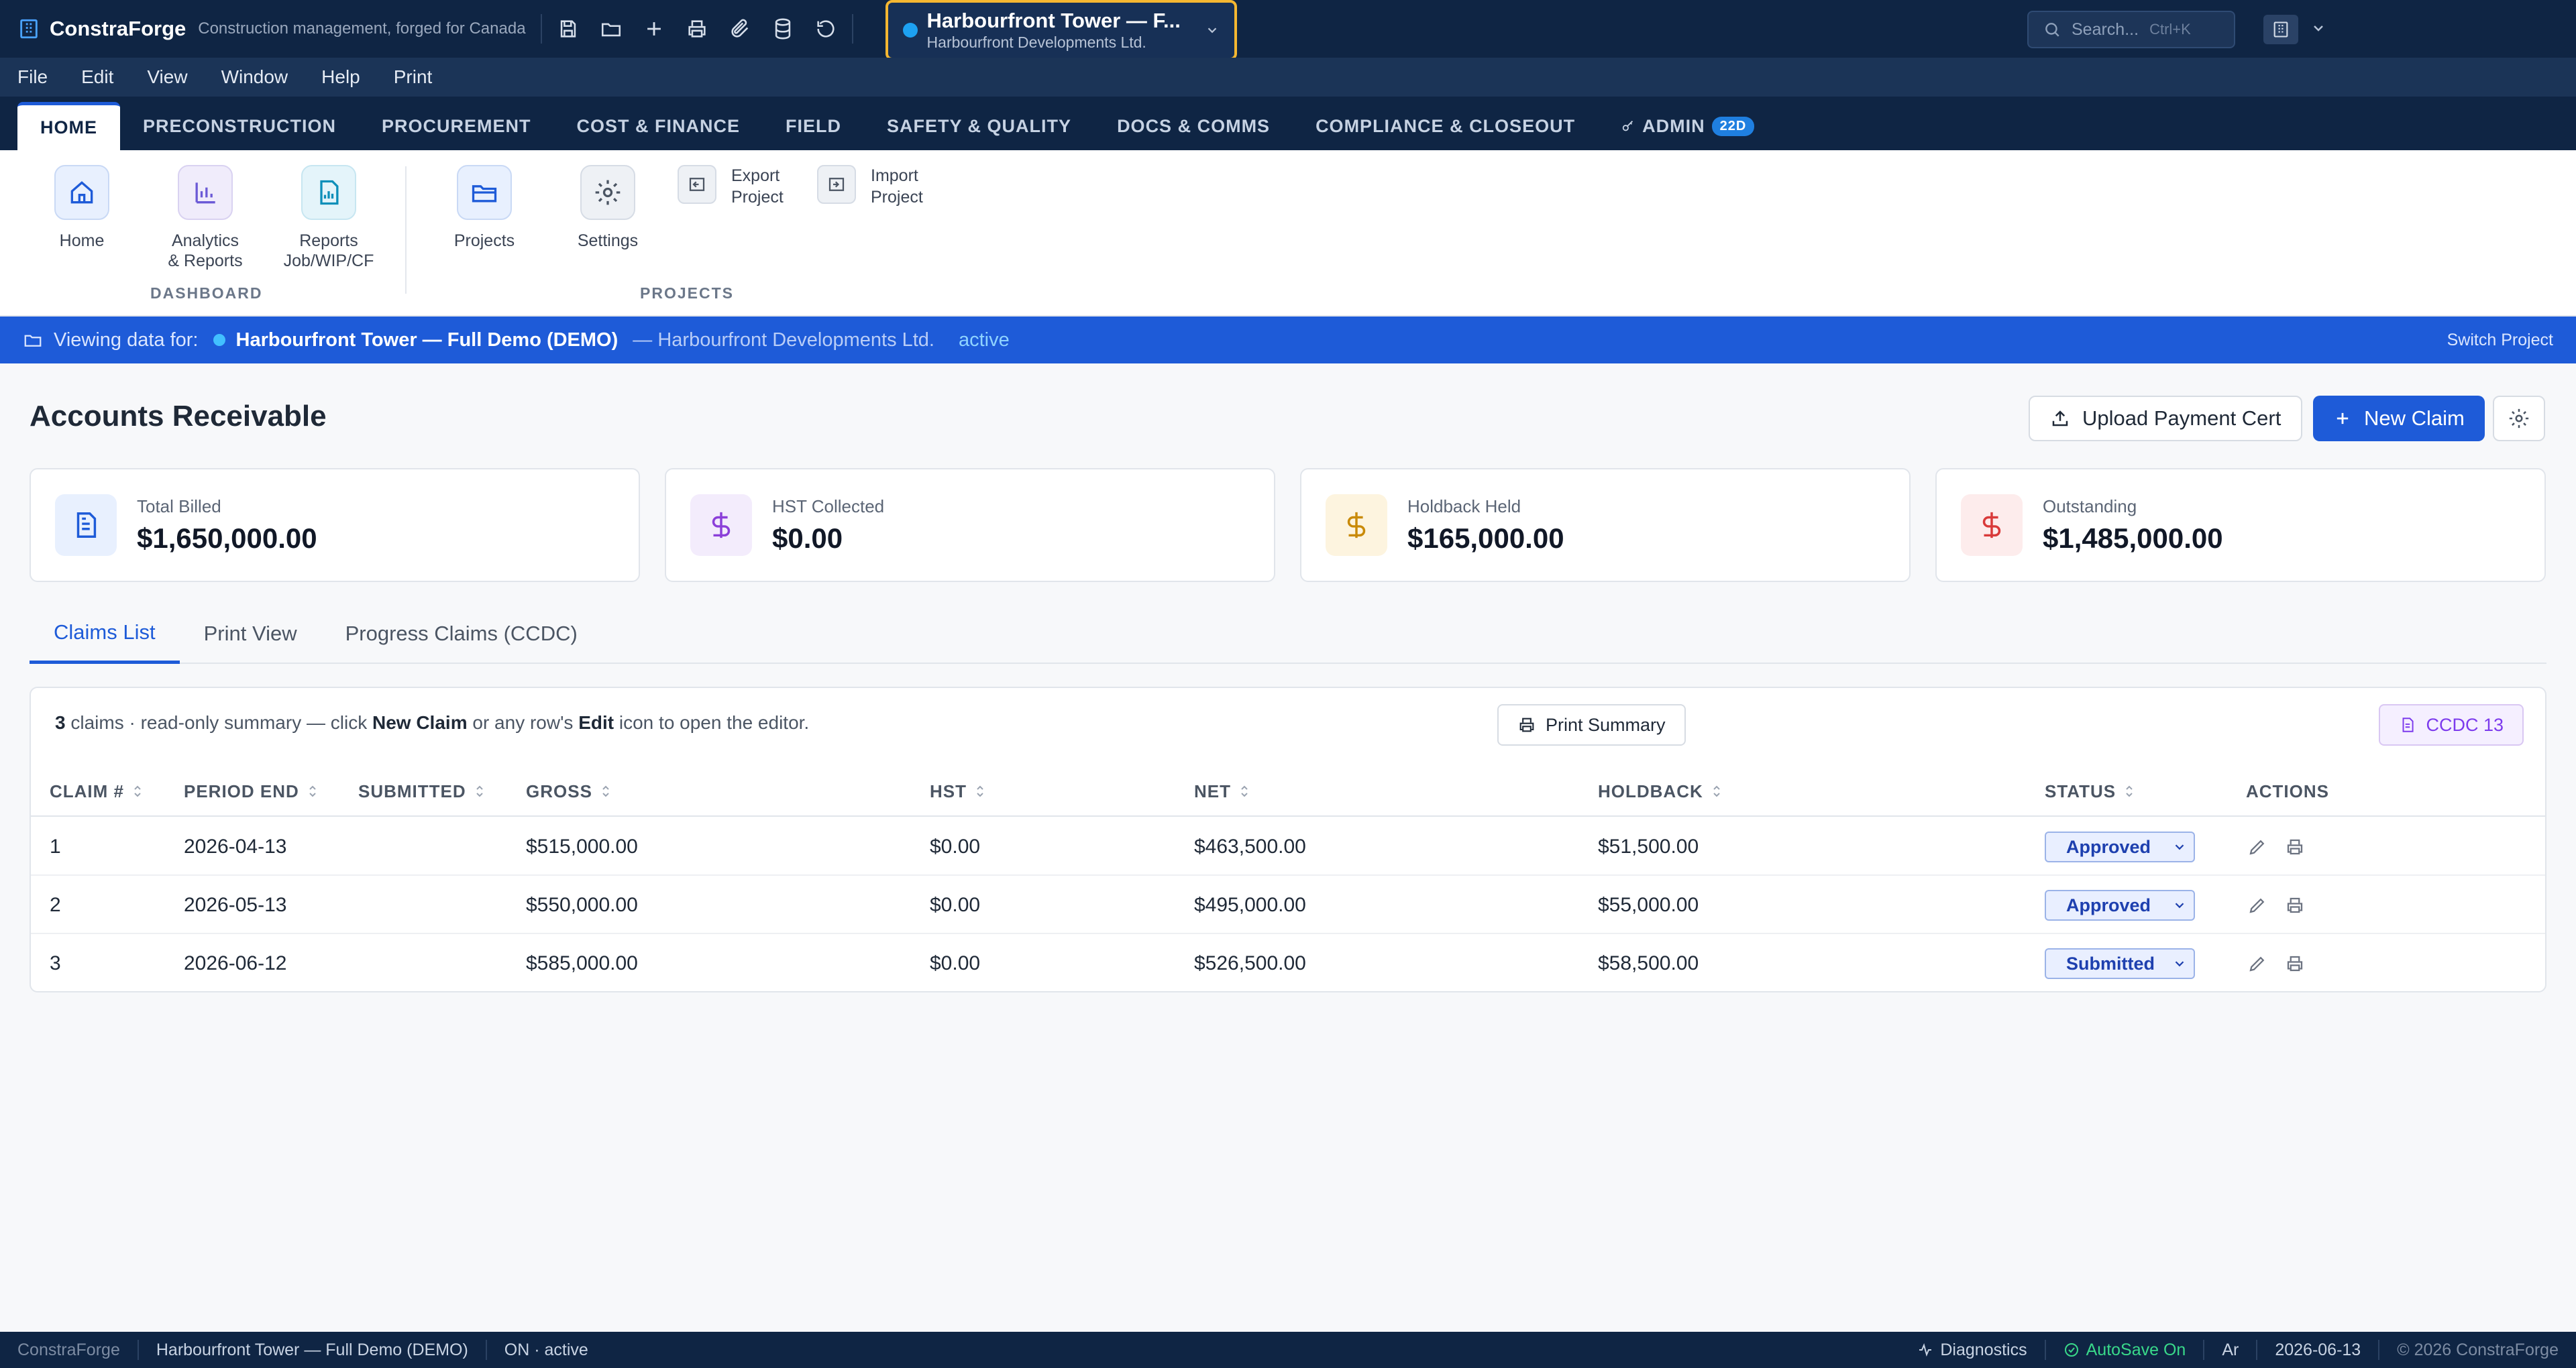 The image size is (2576, 1368). I want to click on ribbon-home-button: Home, so click(82, 208).